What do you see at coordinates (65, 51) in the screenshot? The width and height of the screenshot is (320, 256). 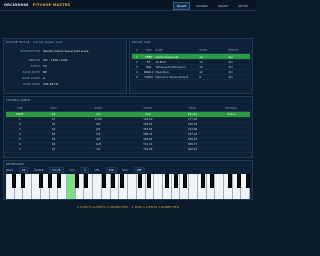 I see `description-value: Wendy Carlos Super Just scale` at bounding box center [65, 51].